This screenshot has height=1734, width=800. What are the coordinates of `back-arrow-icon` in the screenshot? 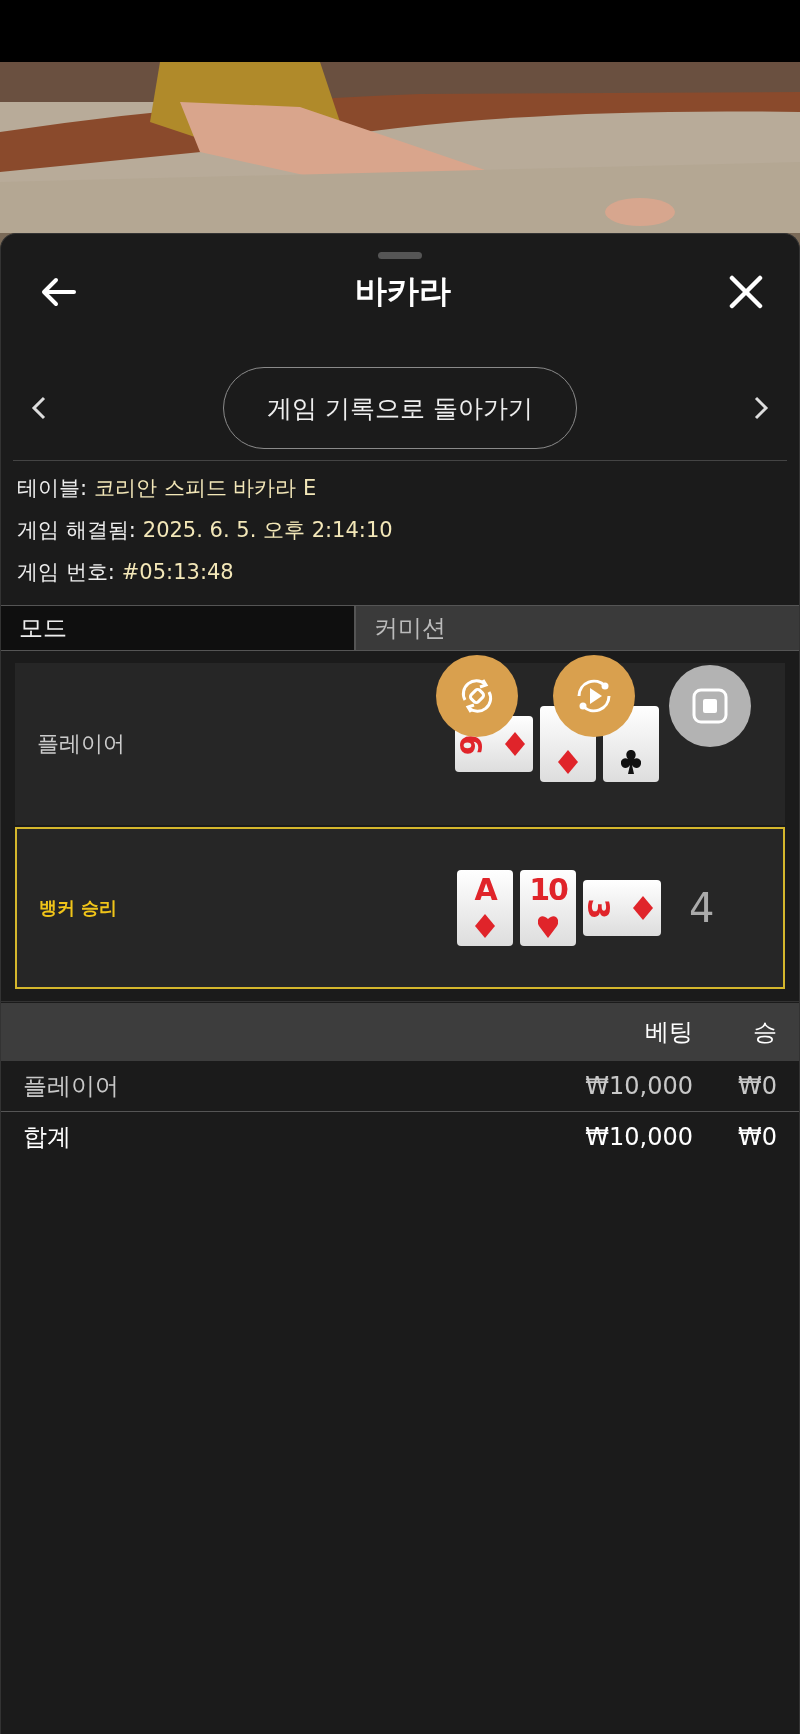 It's located at (59, 292).